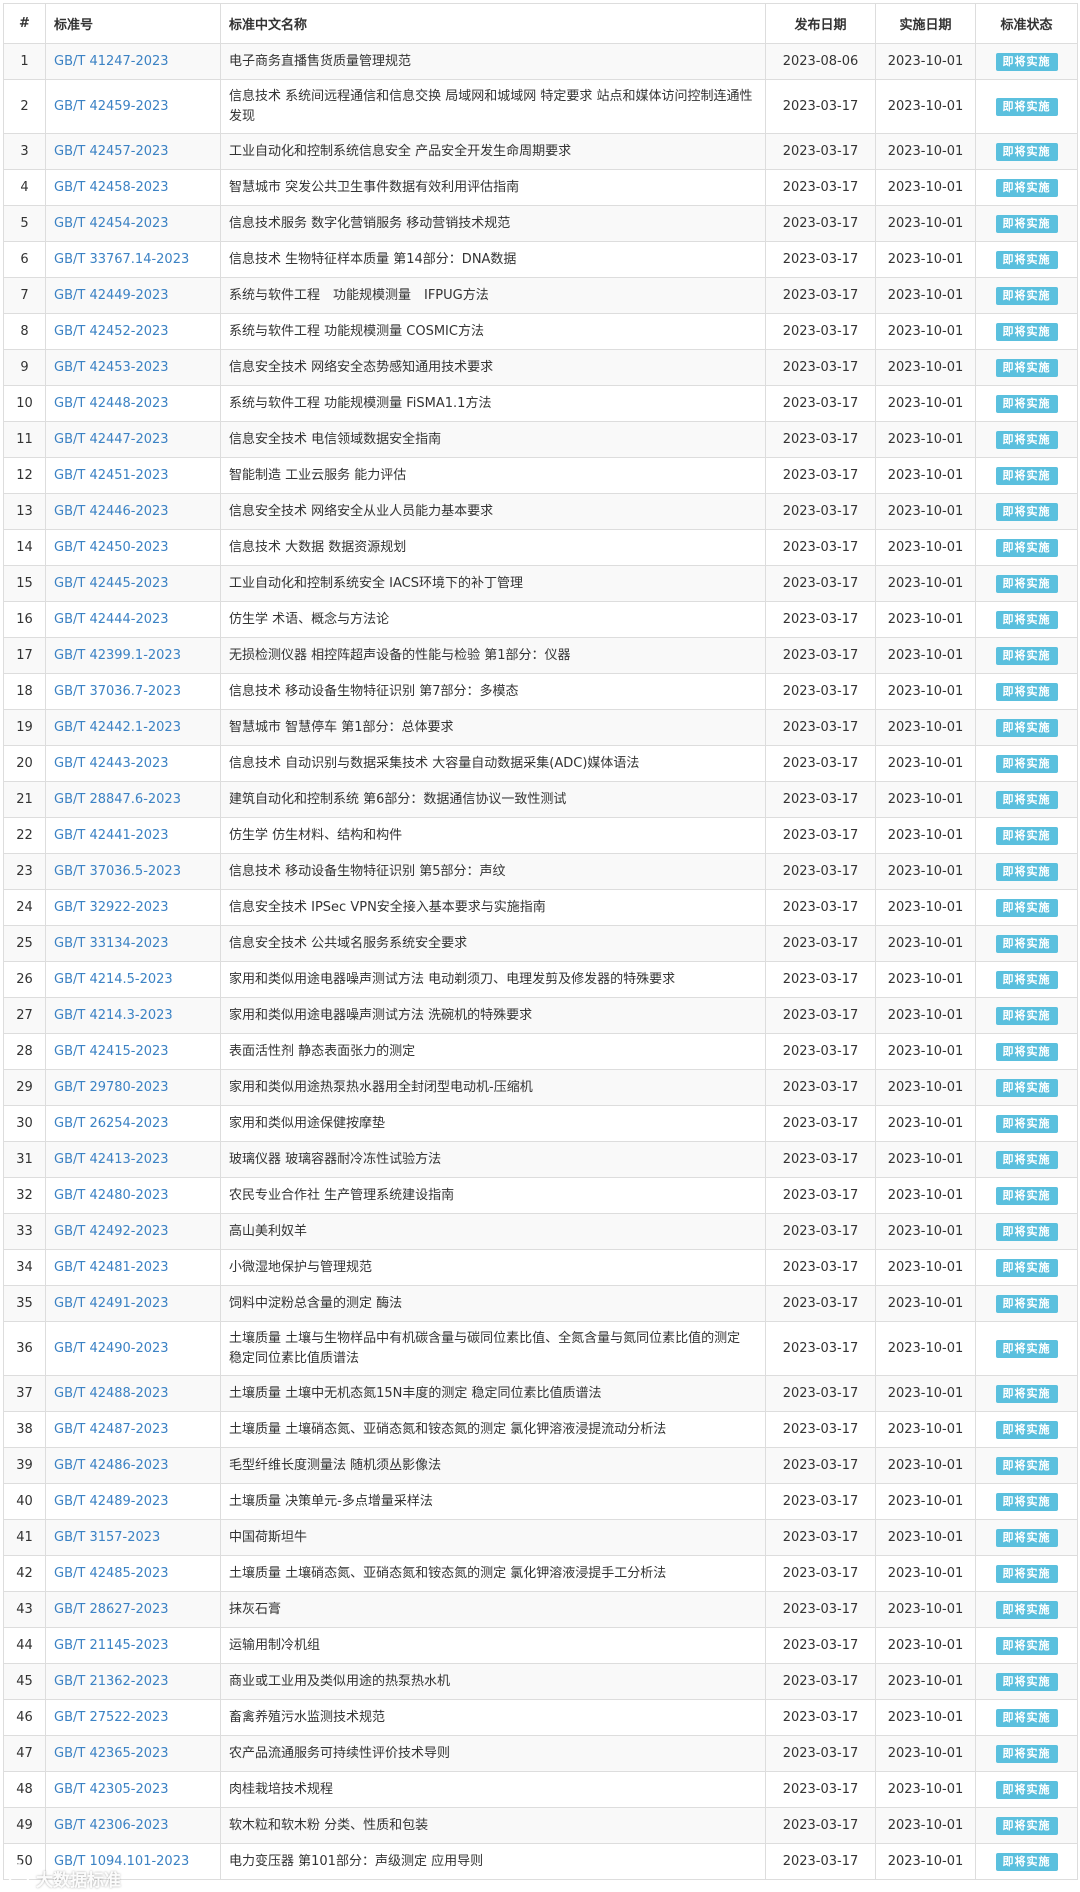 The image size is (1080, 1892). What do you see at coordinates (111, 1303) in the screenshot?
I see `standard-code-link: GB/T 42491-2023` at bounding box center [111, 1303].